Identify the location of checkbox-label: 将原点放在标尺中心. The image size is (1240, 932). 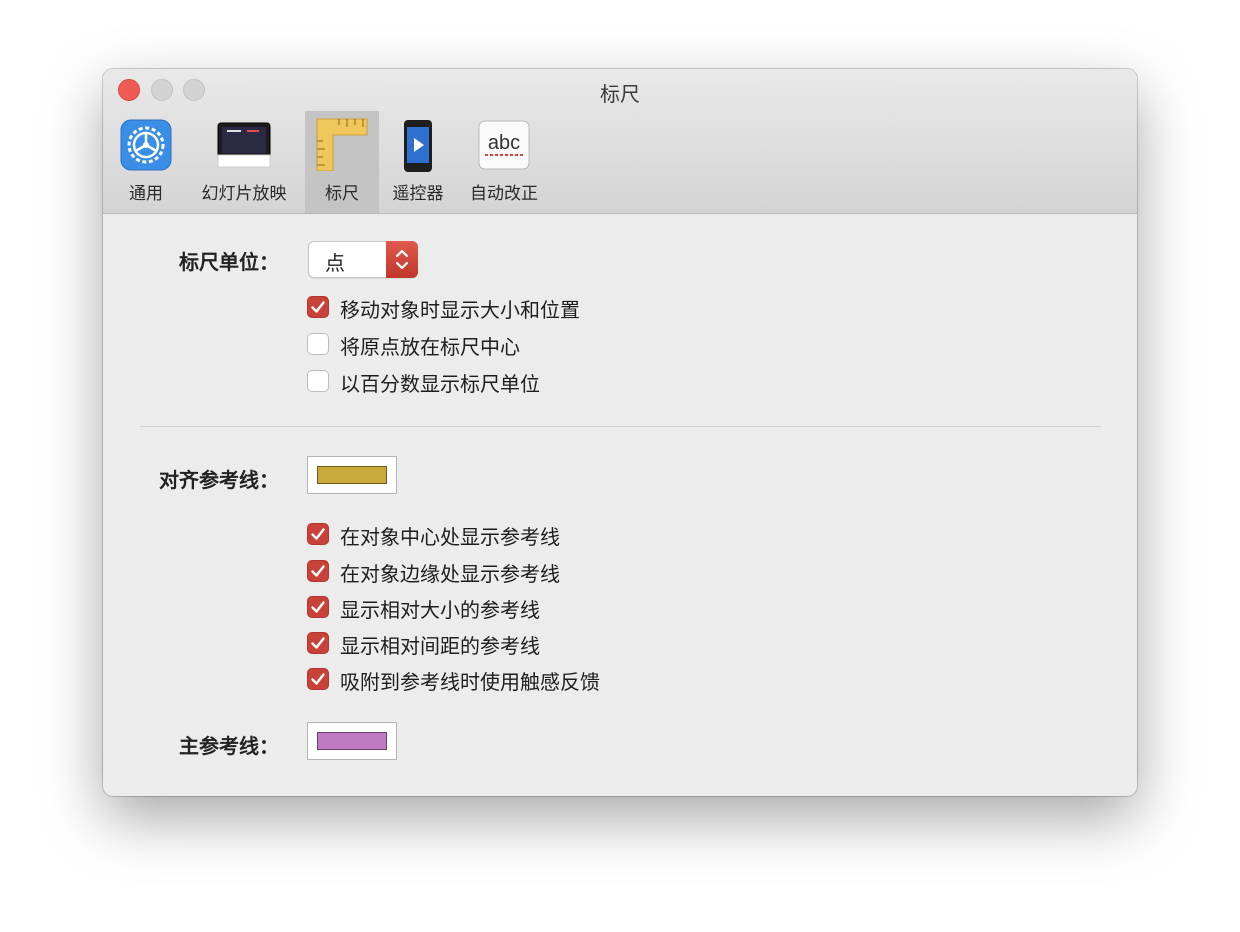
(430, 347).